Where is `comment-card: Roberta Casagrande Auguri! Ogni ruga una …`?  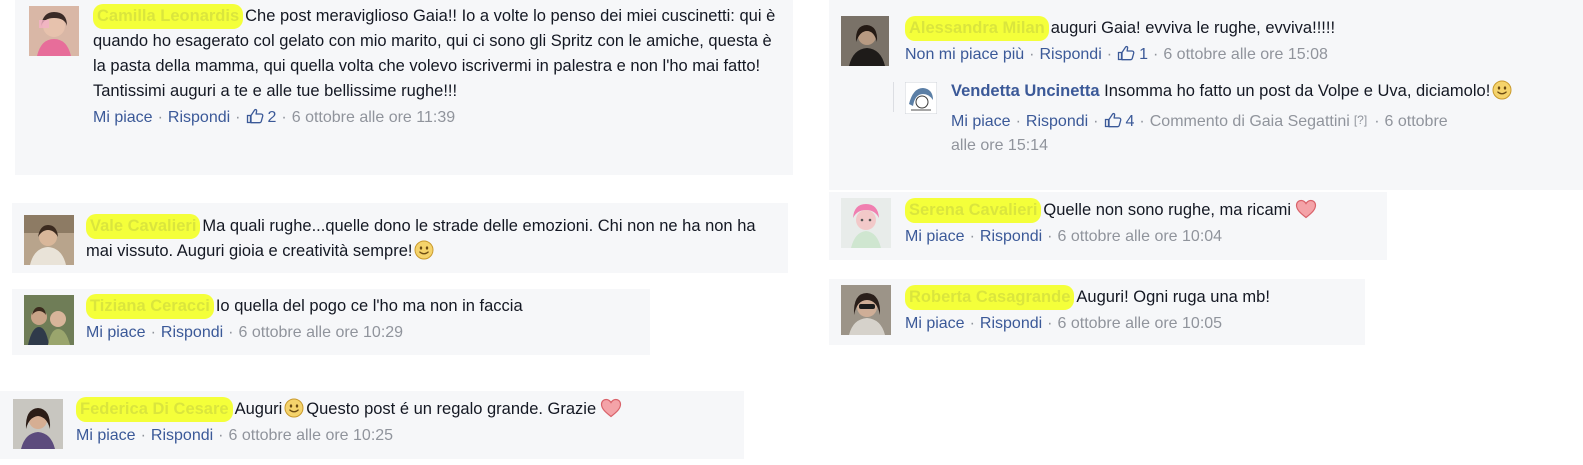
comment-card: Roberta Casagrande Auguri! Ogni ruga una … is located at coordinates (1097, 312).